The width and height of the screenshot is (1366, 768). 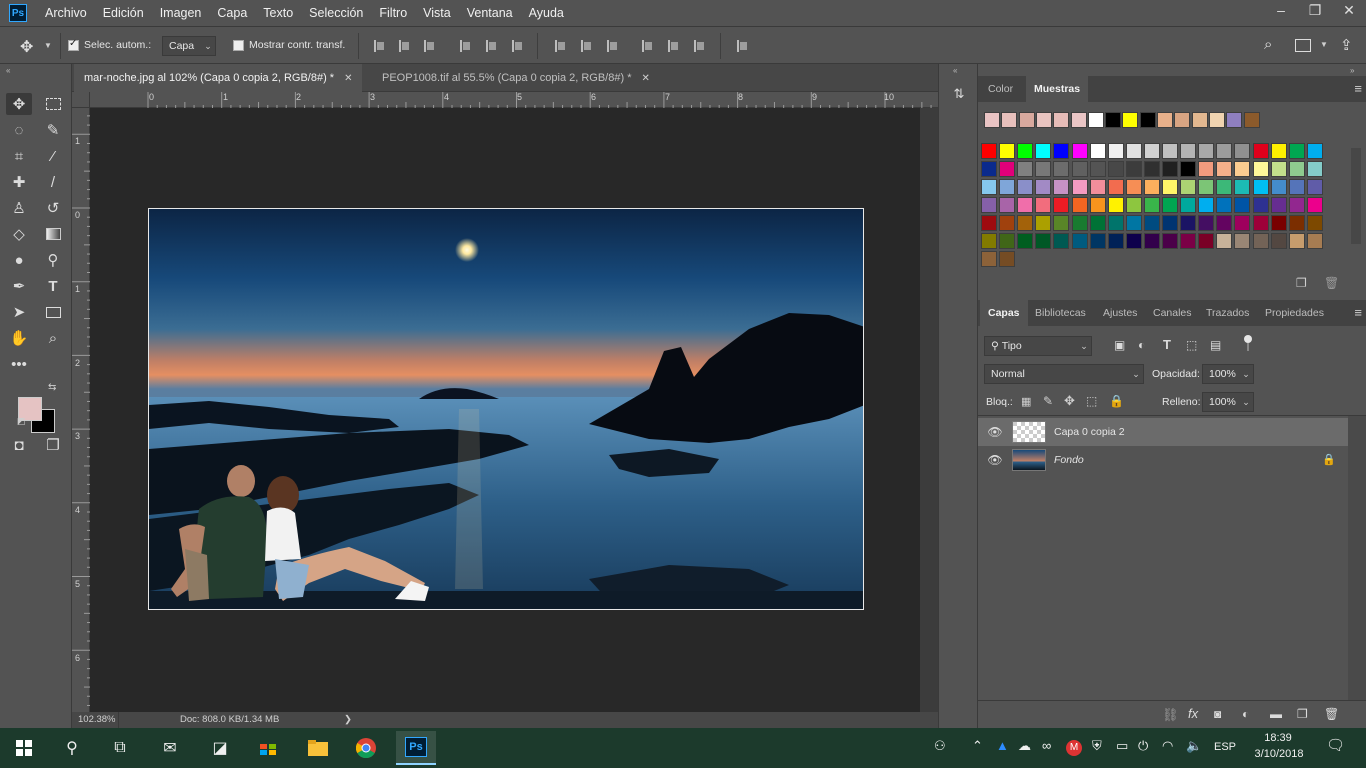 I want to click on menu-vista: Vista, so click(x=437, y=13).